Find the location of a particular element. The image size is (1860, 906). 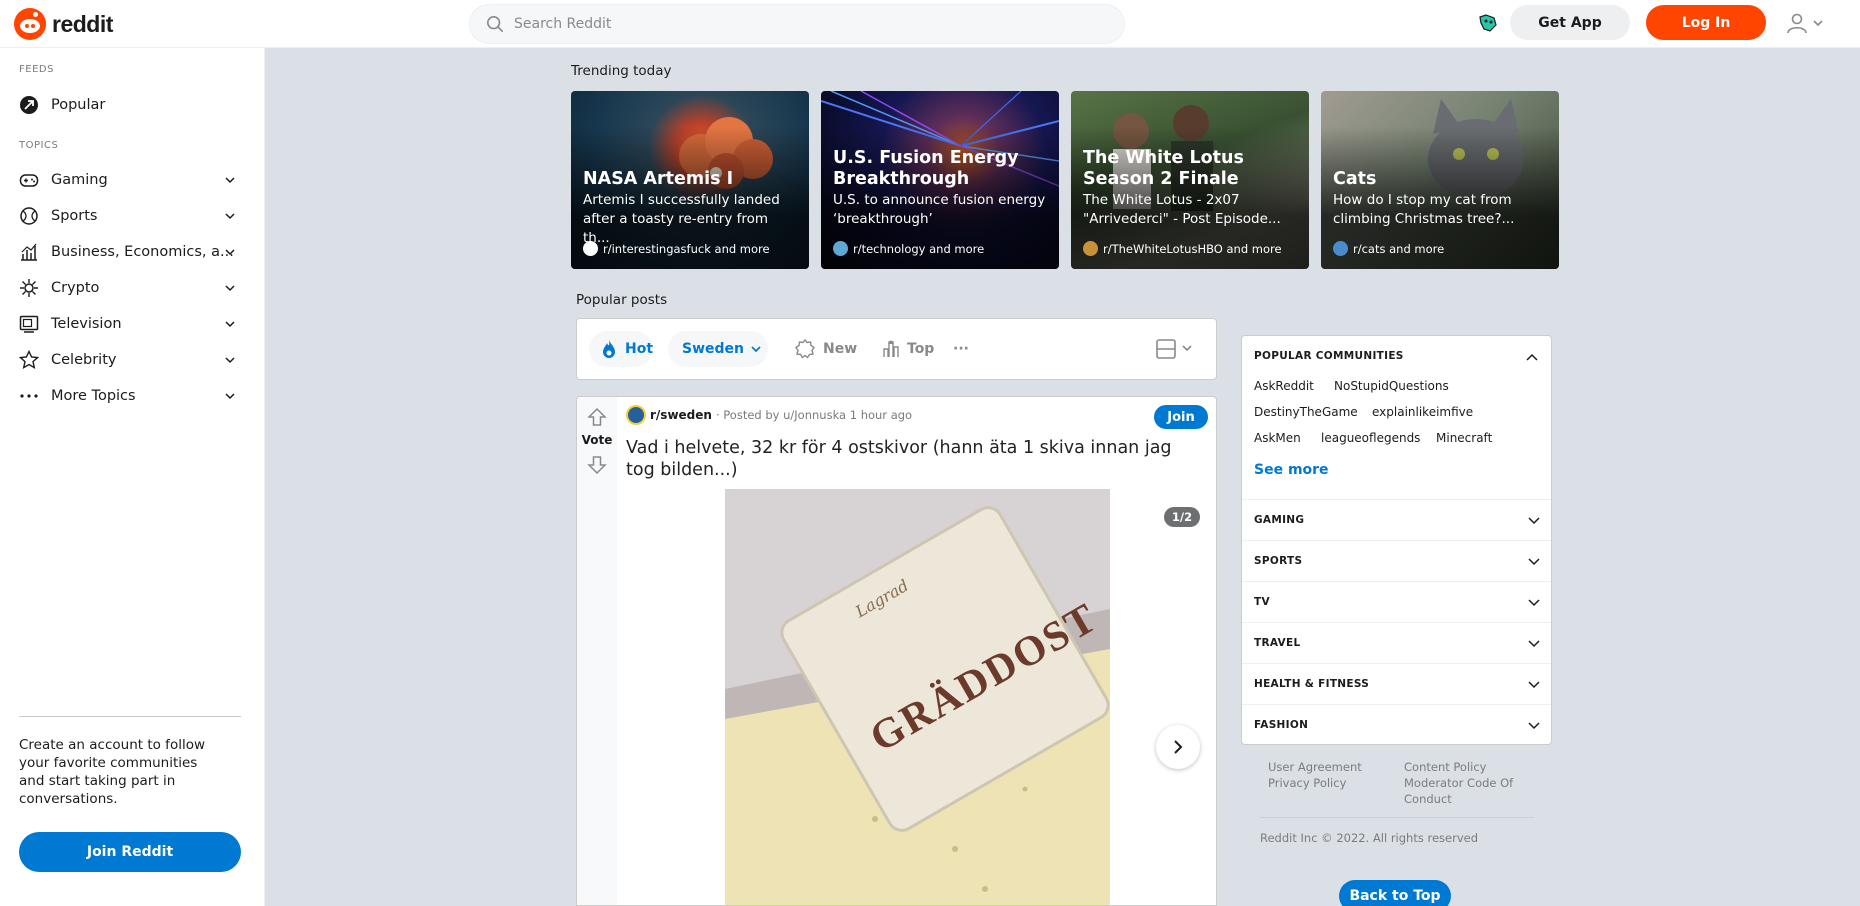

sidebar-item-celebrity: Celebrity is located at coordinates (132, 360).